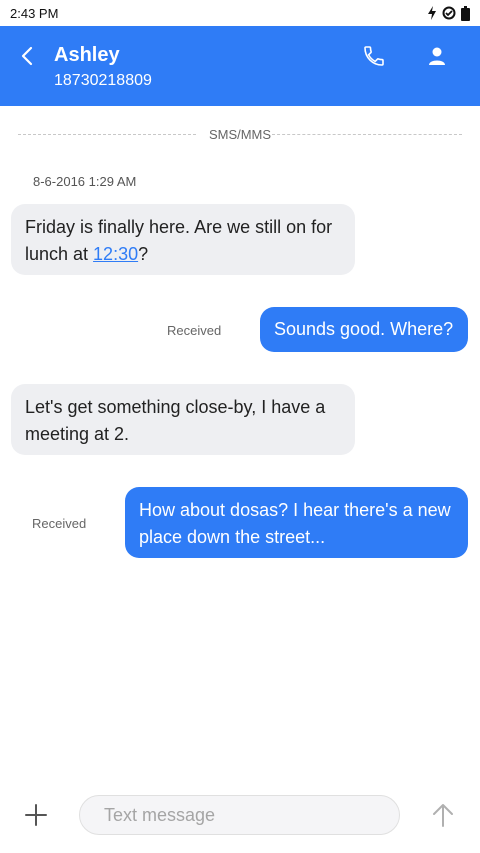  I want to click on time-link: 12:30, so click(115, 254).